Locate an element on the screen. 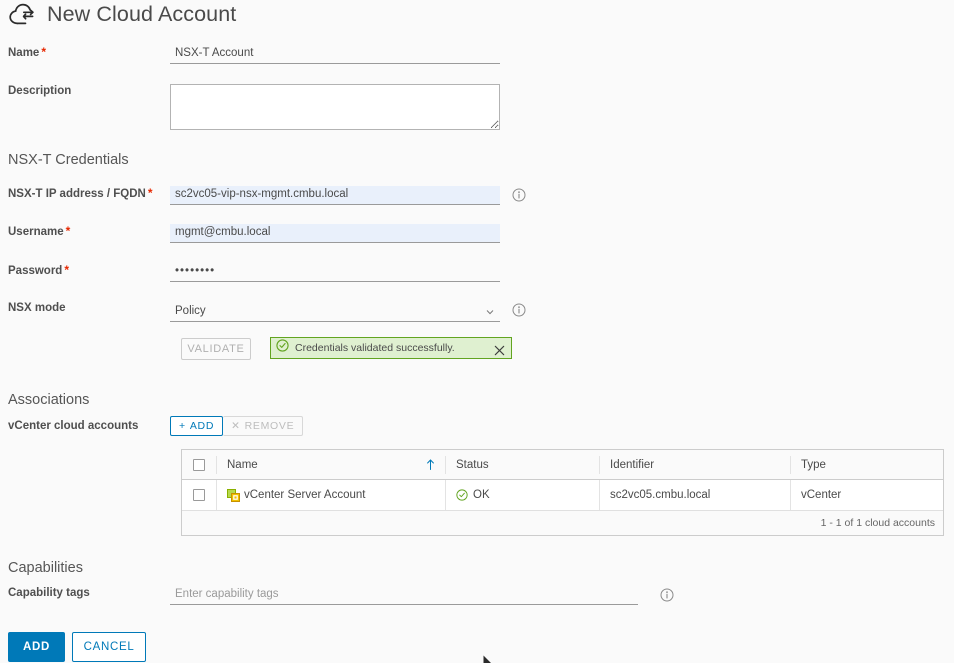  nsx-mode-label: NSX mode is located at coordinates (37, 308).